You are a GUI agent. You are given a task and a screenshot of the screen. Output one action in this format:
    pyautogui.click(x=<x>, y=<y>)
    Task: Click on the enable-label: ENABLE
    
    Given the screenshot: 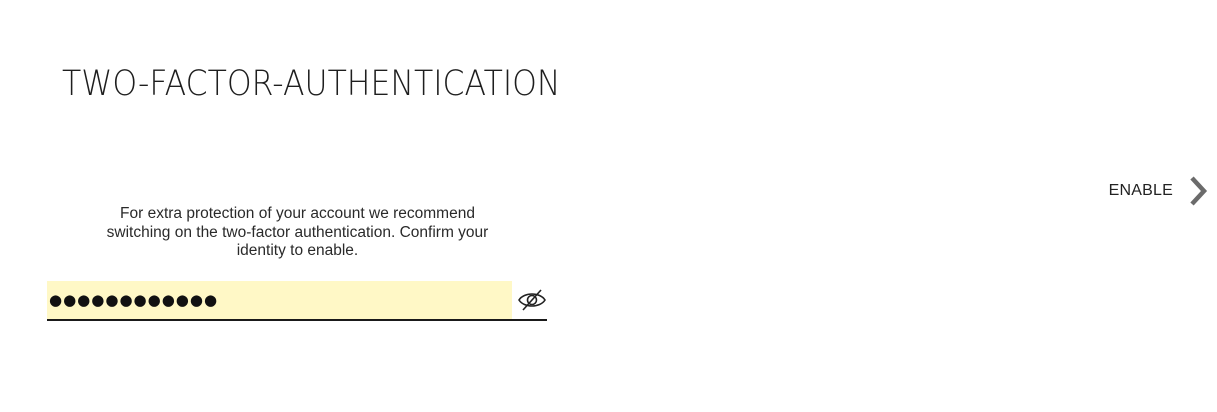 What is the action you would take?
    pyautogui.click(x=1140, y=190)
    